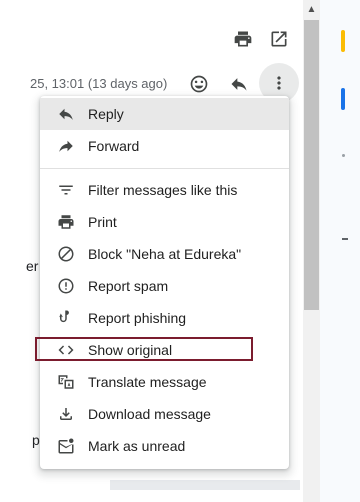  Describe the element at coordinates (205, 485) in the screenshot. I see `horizontal-scrollbar` at that location.